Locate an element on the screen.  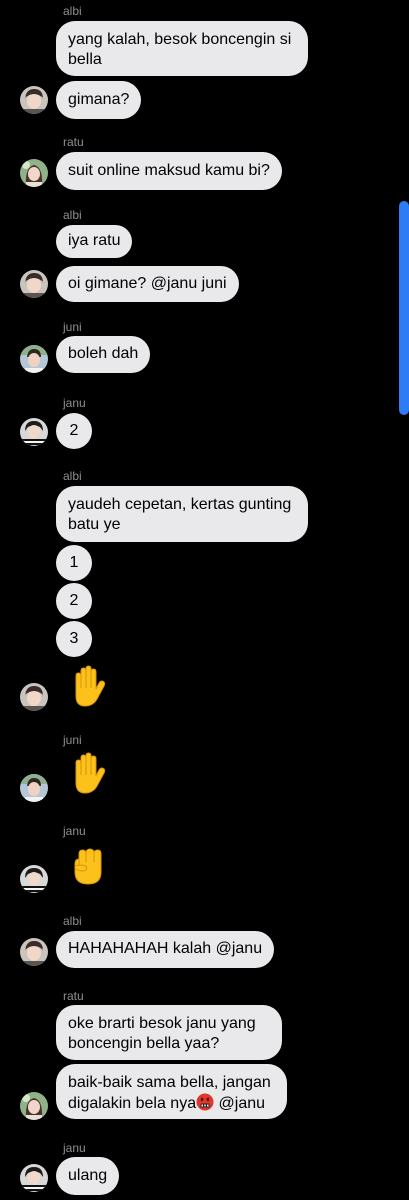
message-bubble: suit online maksud kamu bi? is located at coordinates (169, 171).